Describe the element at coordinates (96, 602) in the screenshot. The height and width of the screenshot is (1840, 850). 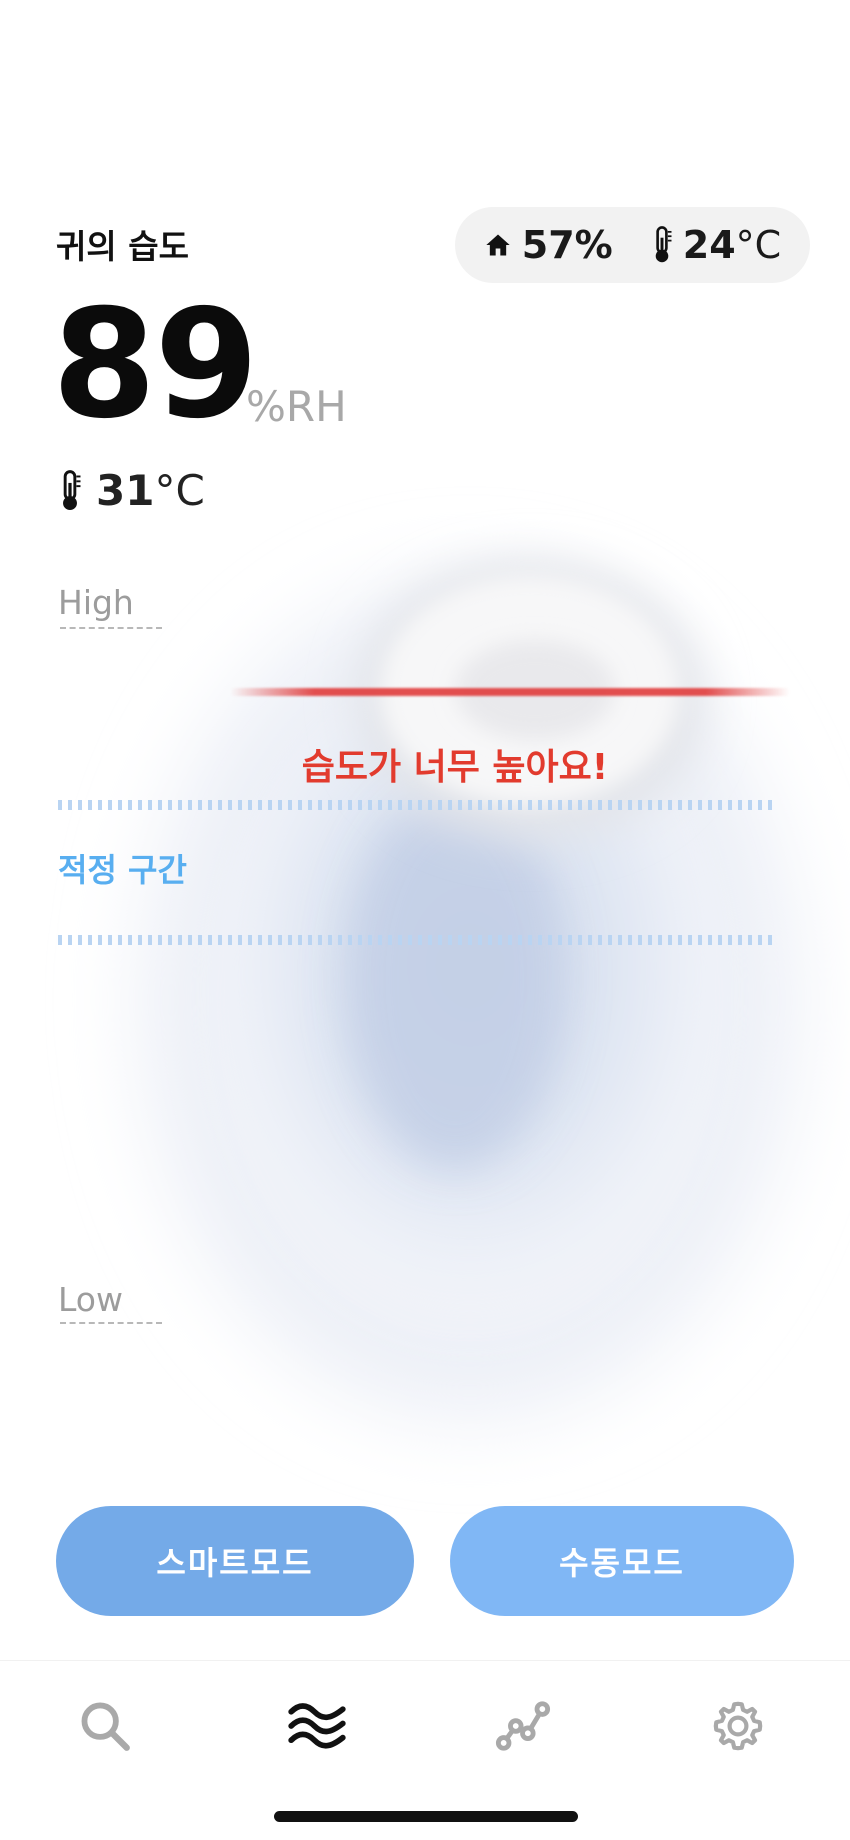
I see `gauge-high-label: High` at that location.